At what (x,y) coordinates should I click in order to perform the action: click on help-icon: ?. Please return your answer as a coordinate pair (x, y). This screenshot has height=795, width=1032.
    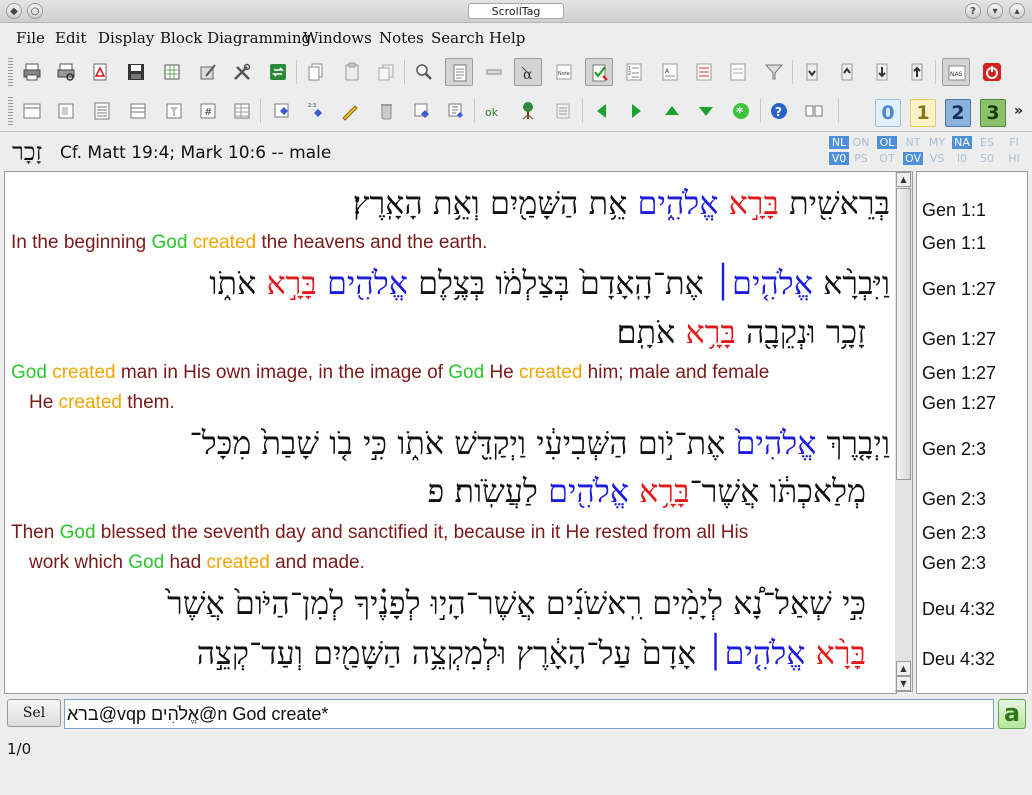
    Looking at the image, I should click on (779, 111).